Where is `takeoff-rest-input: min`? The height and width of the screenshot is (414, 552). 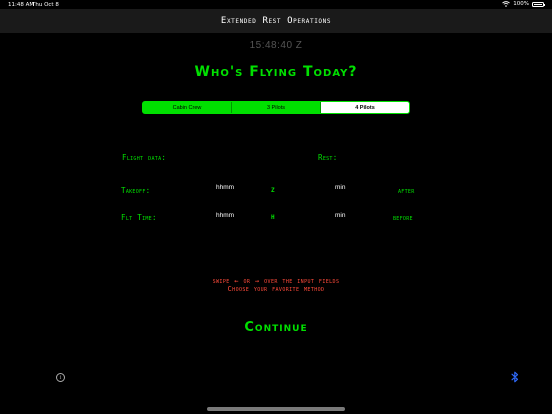
takeoff-rest-input: min is located at coordinates (340, 187).